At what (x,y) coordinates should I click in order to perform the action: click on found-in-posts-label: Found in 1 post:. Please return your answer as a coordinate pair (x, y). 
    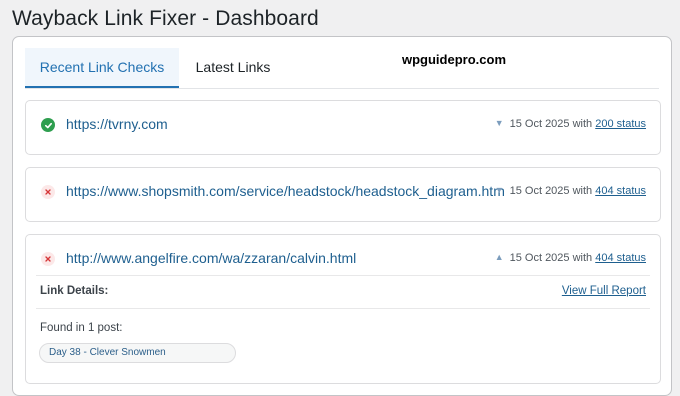
    Looking at the image, I should click on (81, 328).